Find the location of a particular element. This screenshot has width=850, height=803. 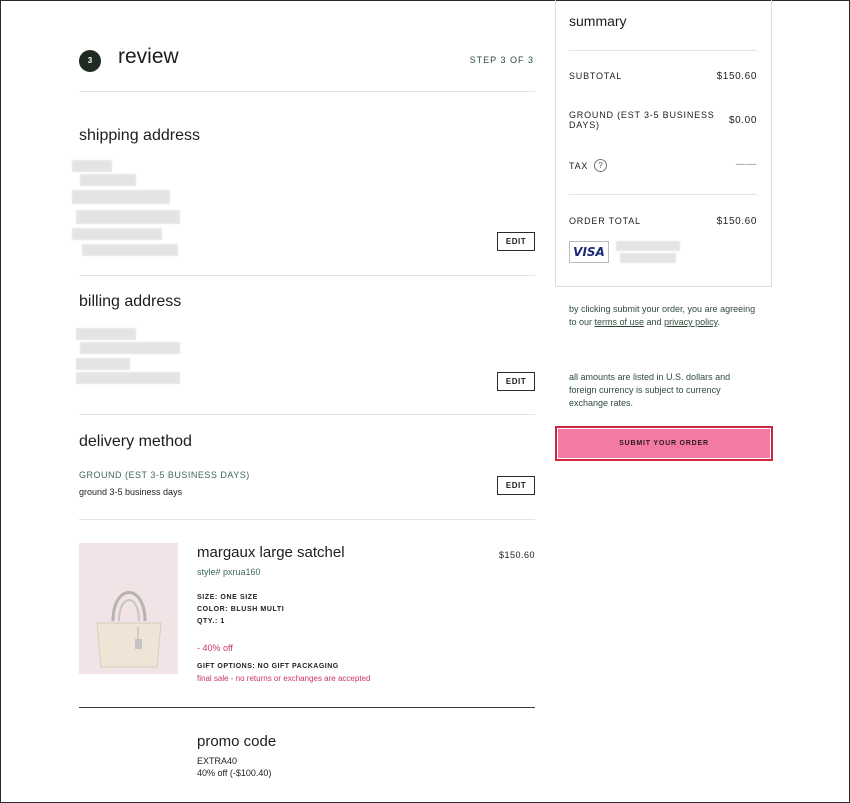

promo-code-detail: 40% off (-$100.40) is located at coordinates (234, 773).